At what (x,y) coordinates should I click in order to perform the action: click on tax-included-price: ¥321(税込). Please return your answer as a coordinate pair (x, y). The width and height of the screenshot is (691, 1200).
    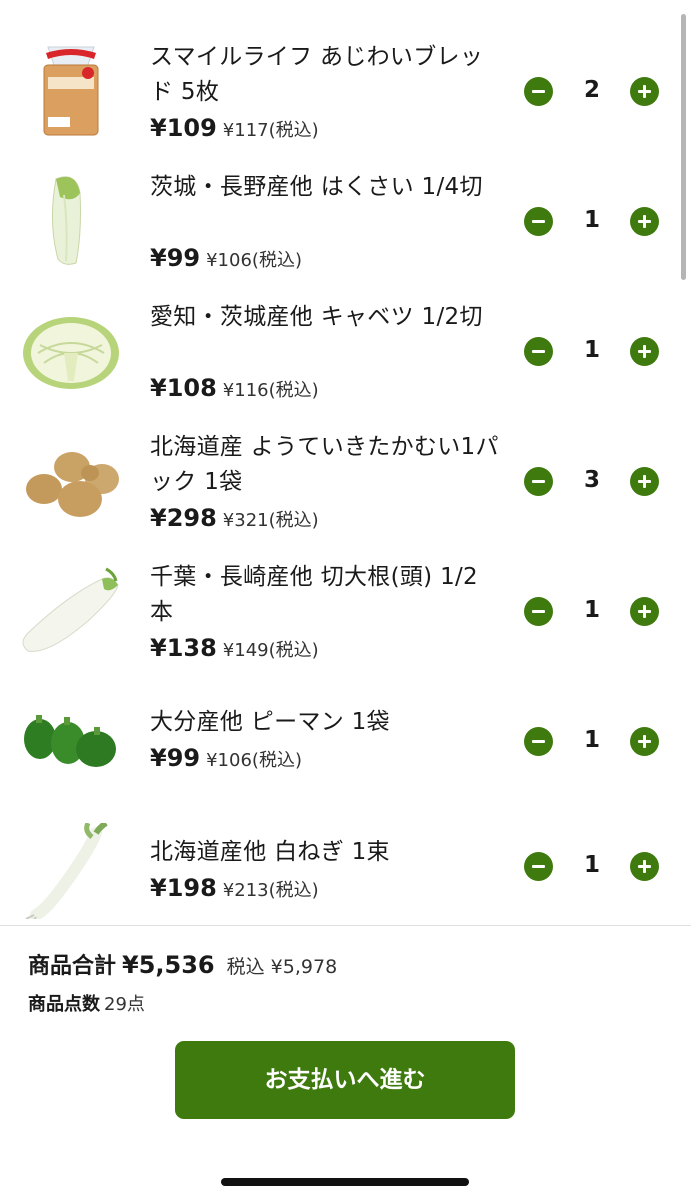
    Looking at the image, I should click on (270, 520).